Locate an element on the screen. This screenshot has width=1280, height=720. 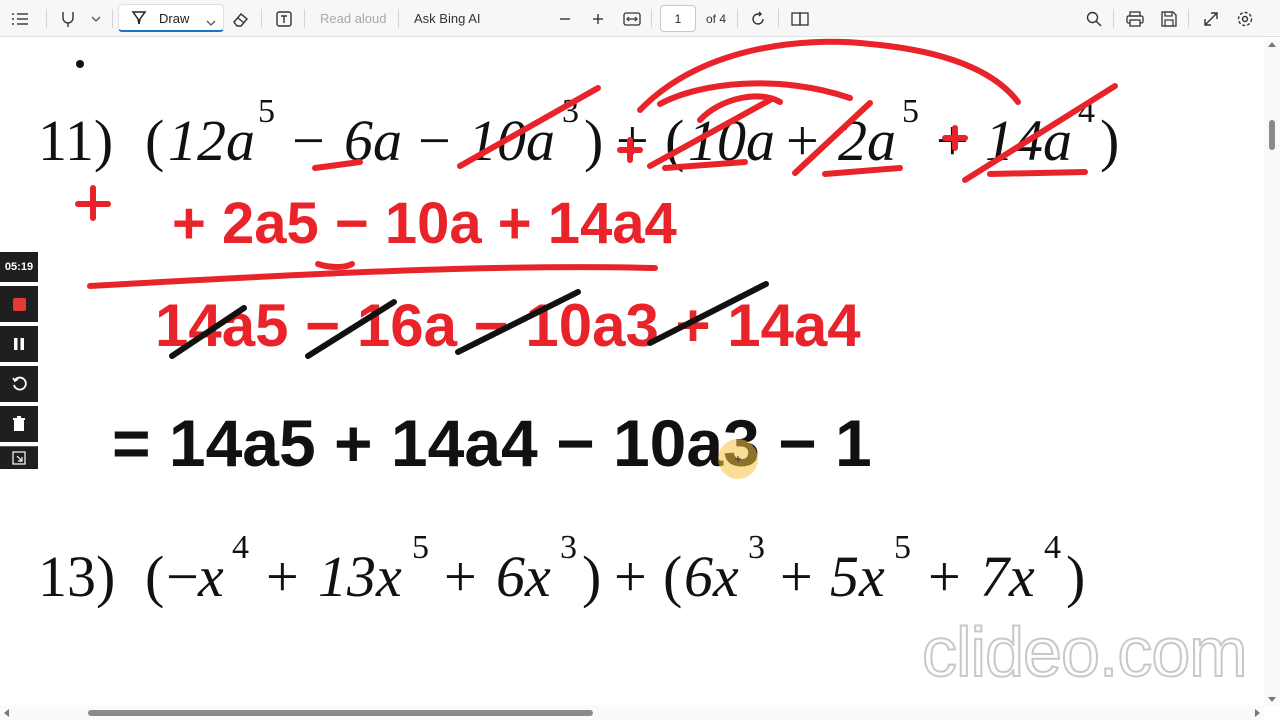
zoom-out-icon is located at coordinates (565, 19).